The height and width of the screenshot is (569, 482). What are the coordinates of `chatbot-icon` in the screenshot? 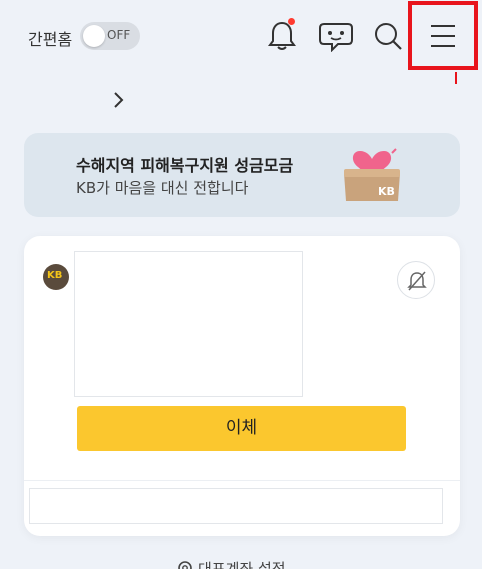 It's located at (336, 36).